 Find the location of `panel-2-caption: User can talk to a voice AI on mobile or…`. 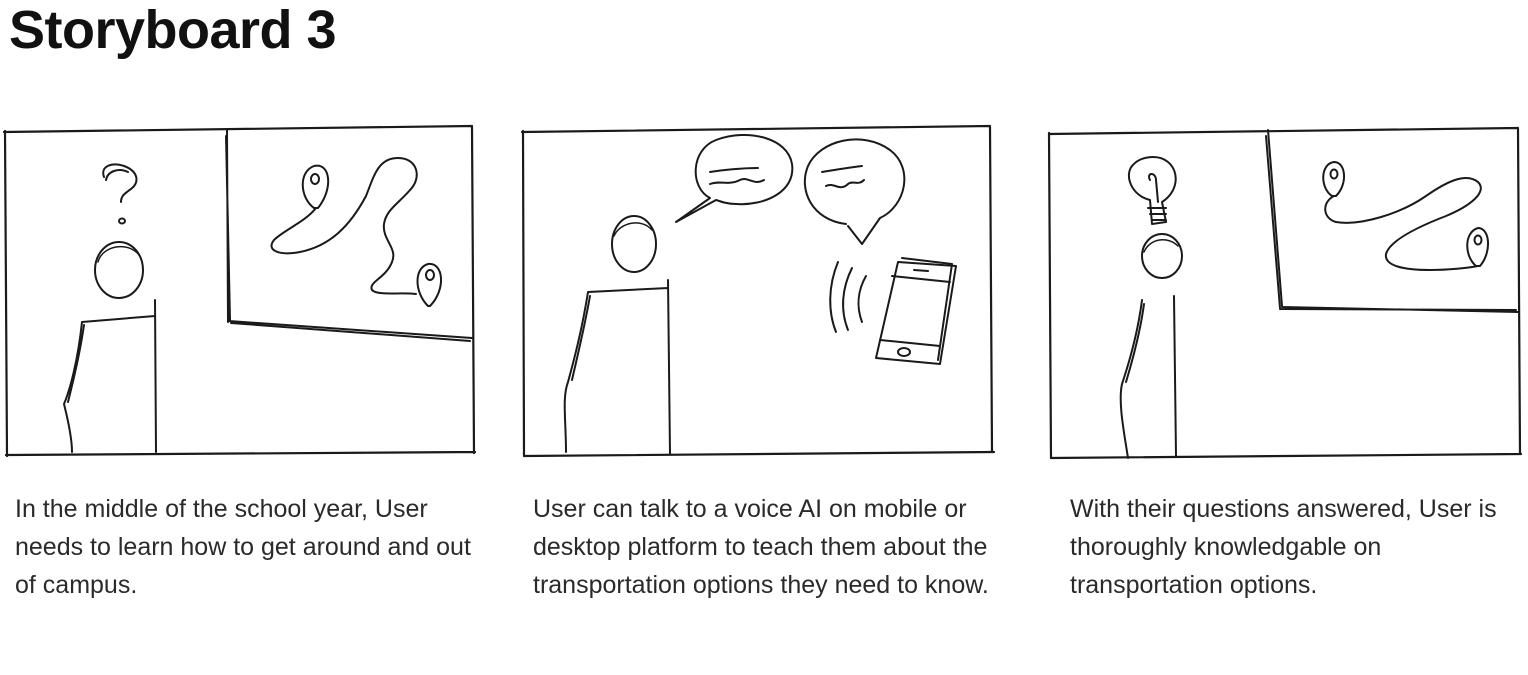

panel-2-caption: User can talk to a voice AI on mobile or… is located at coordinates (761, 547).